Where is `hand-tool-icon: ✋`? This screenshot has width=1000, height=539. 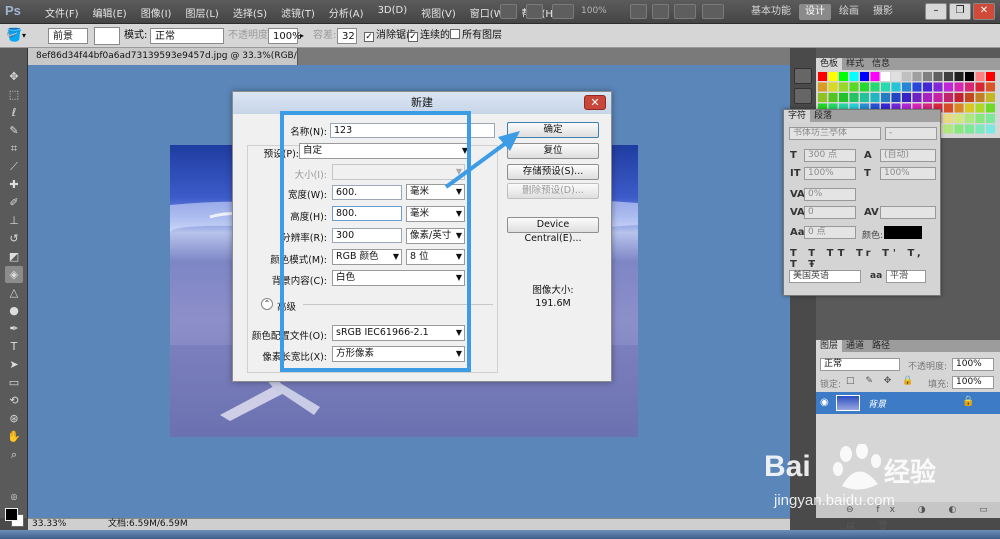
hand-tool-icon: ✋ is located at coordinates (14, 436).